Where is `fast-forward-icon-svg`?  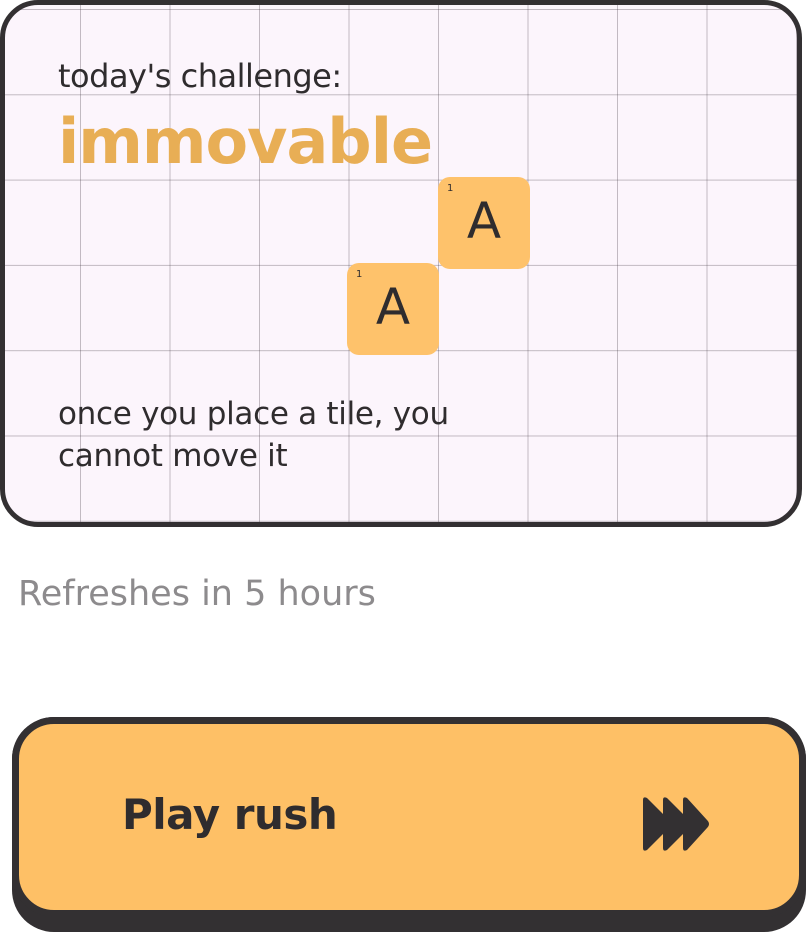 fast-forward-icon-svg is located at coordinates (676, 824).